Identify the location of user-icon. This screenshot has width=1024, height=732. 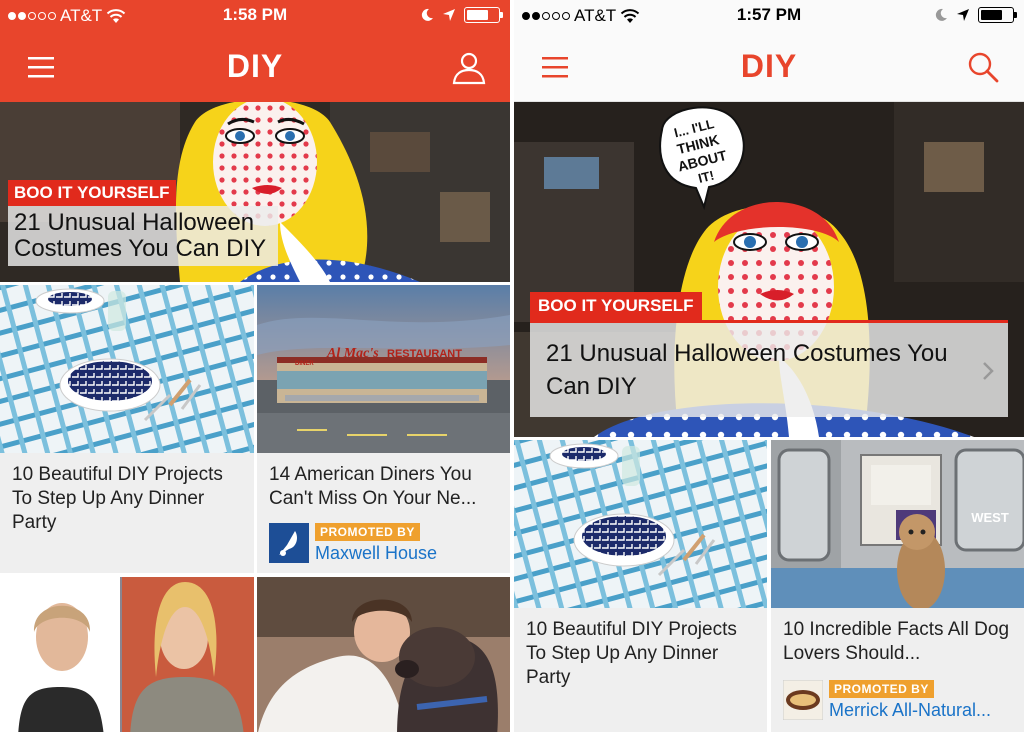
(469, 67).